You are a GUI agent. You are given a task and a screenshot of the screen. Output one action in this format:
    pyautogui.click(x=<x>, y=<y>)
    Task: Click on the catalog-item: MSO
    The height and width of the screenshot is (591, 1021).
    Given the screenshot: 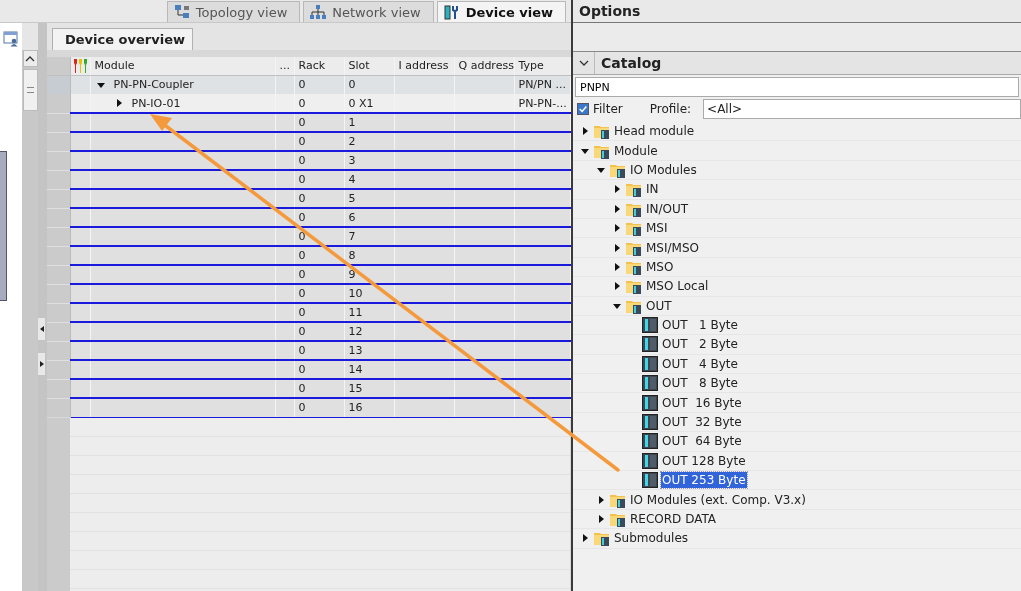 What is the action you would take?
    pyautogui.click(x=660, y=266)
    